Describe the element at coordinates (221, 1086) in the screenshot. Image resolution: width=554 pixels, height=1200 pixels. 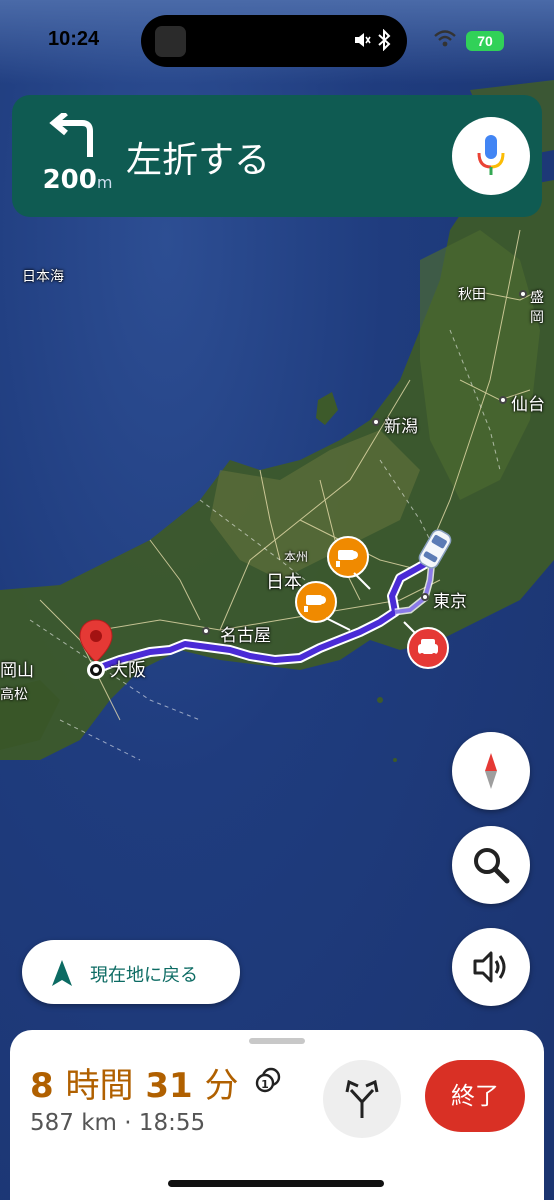
I see `eta-minutes-unit: 分` at that location.